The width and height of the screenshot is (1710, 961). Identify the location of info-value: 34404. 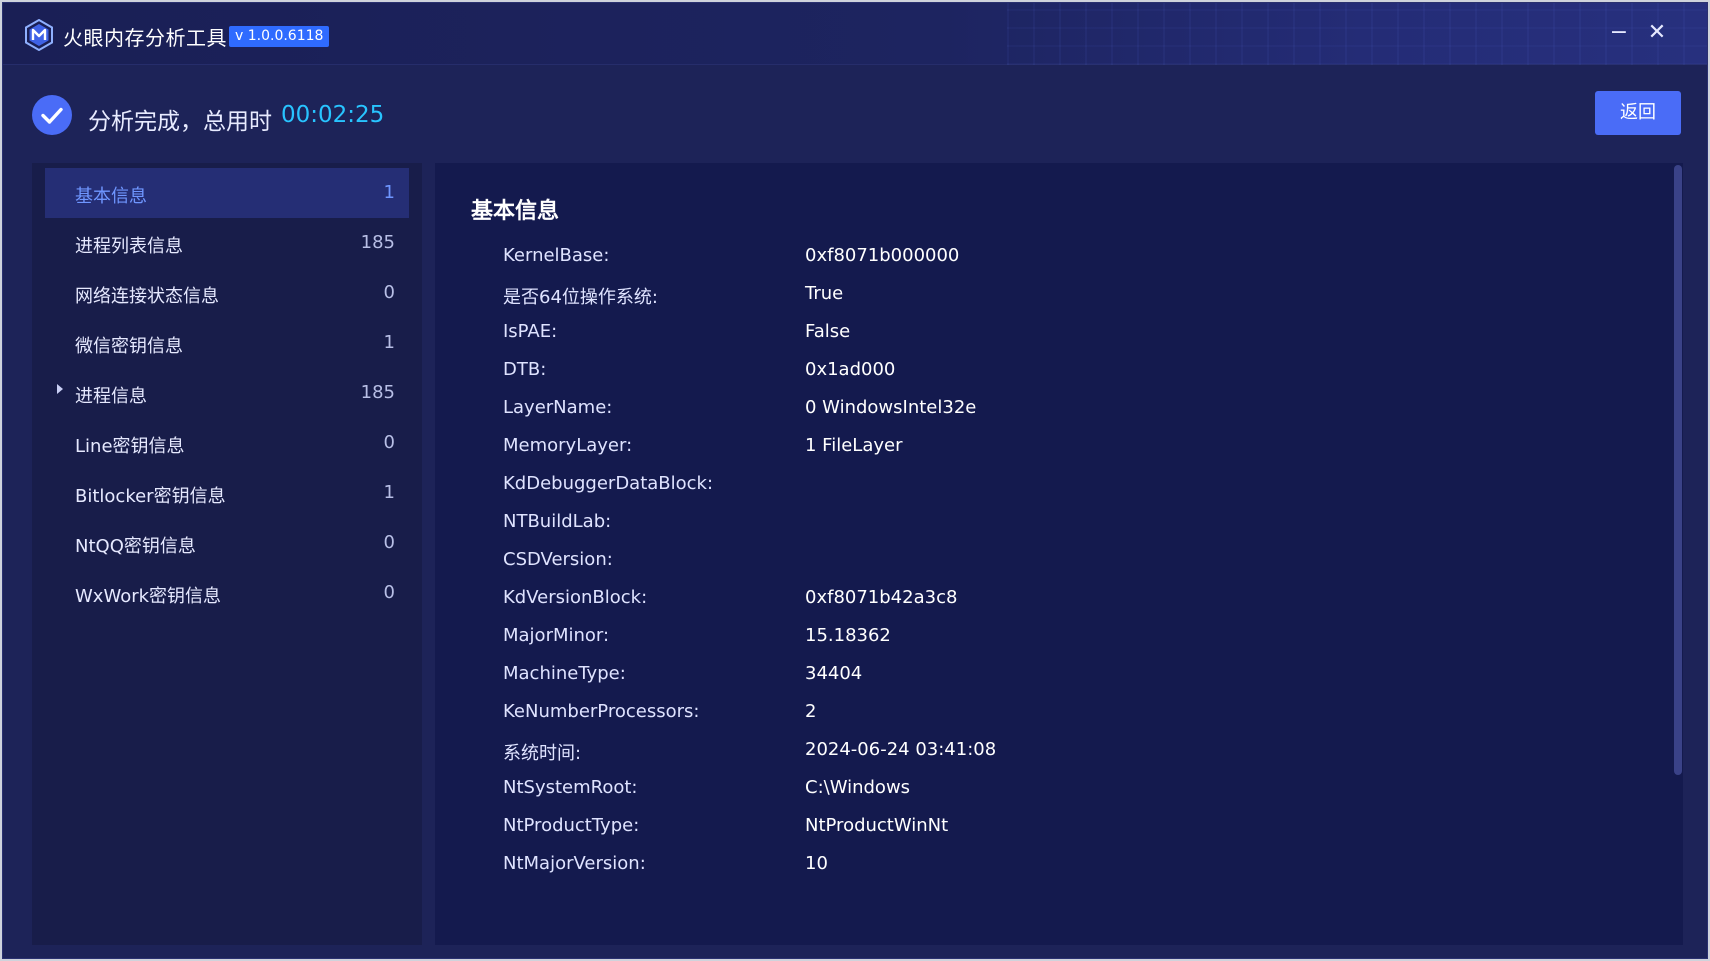
(834, 673).